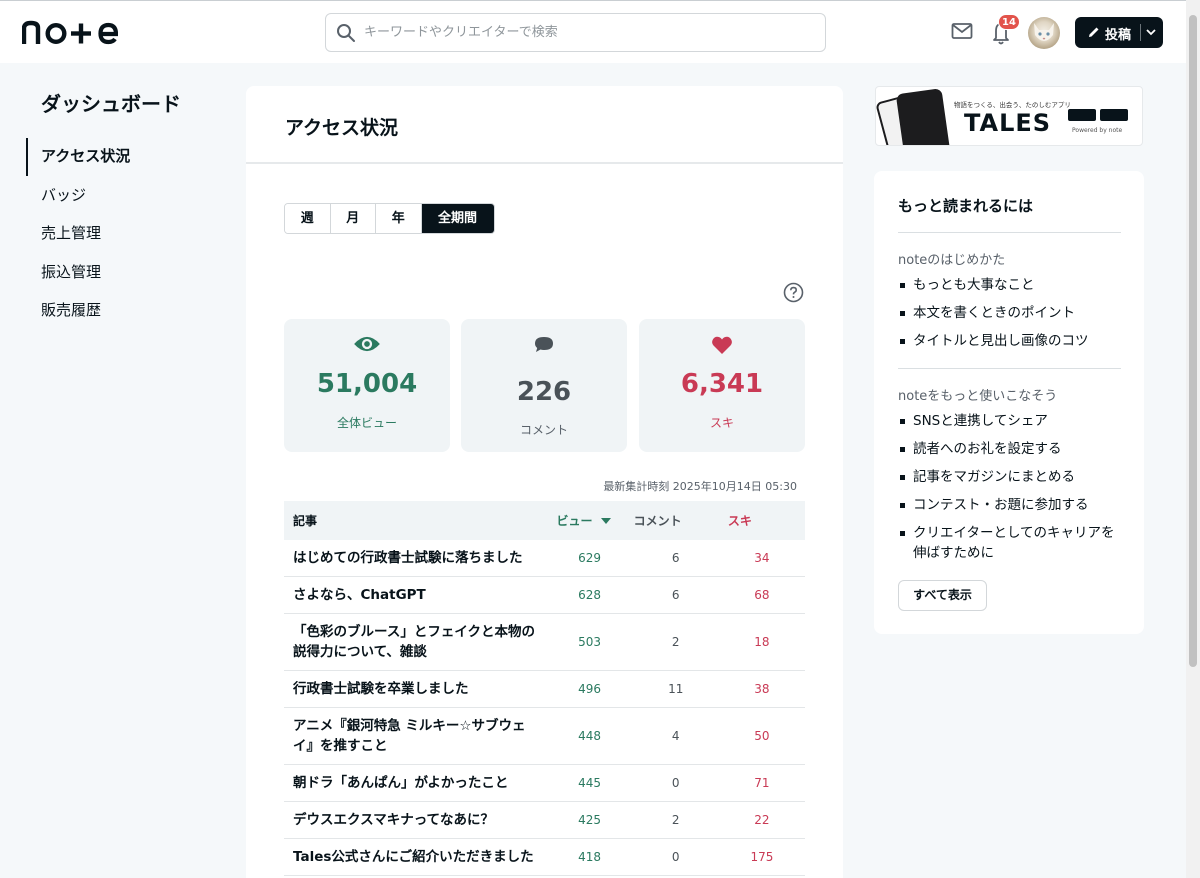 The height and width of the screenshot is (878, 1200). Describe the element at coordinates (367, 344) in the screenshot. I see `eye-icon` at that location.